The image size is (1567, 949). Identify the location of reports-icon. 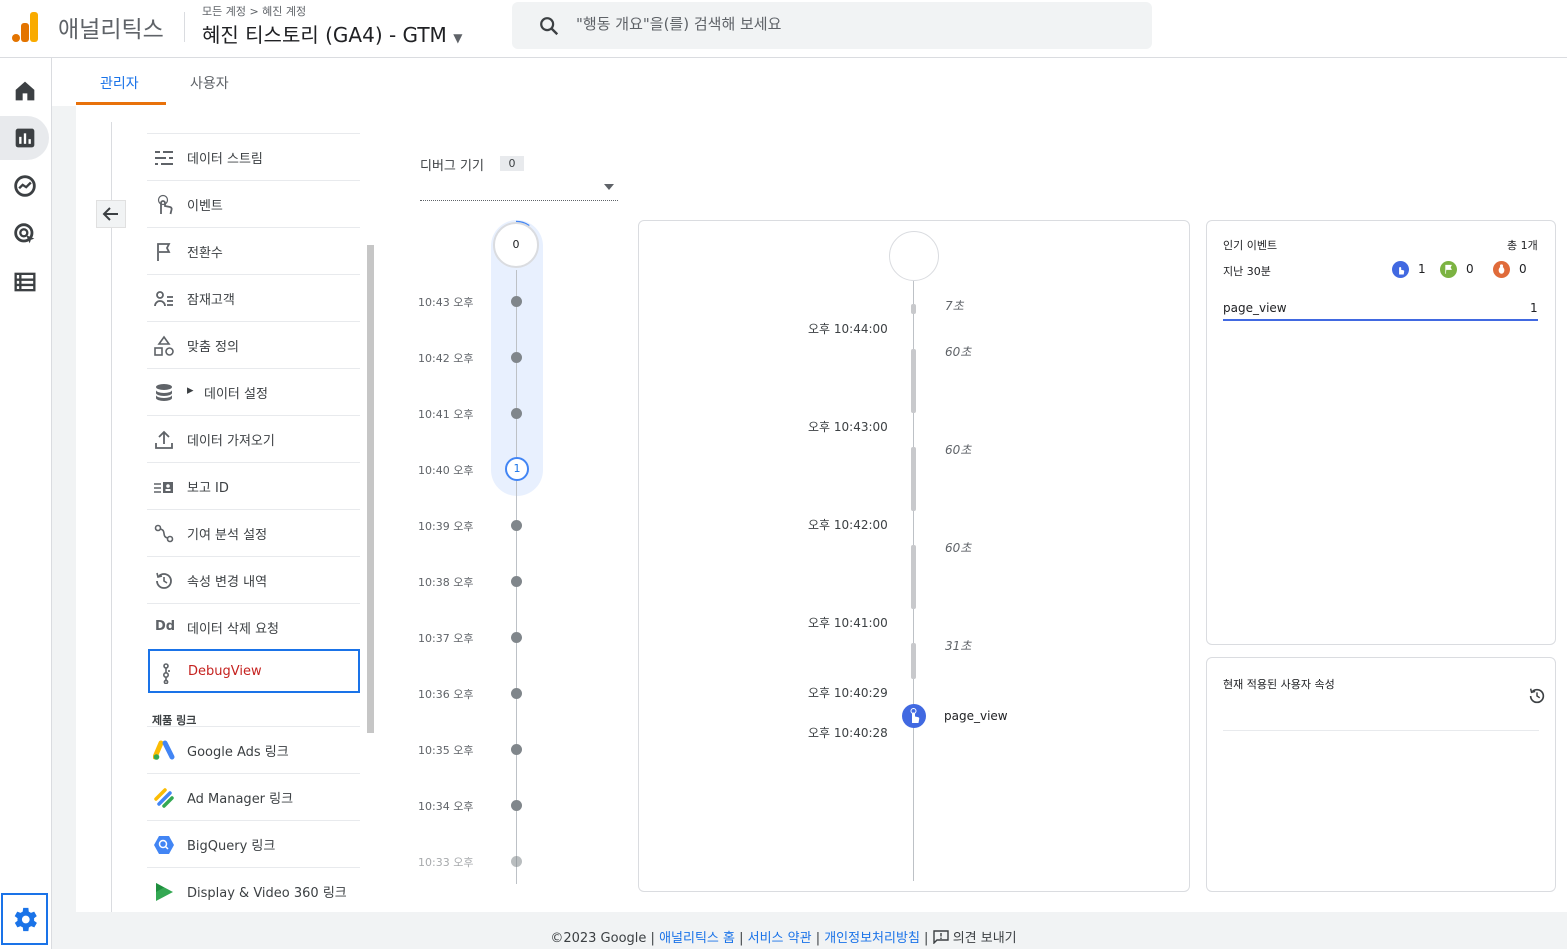
(25, 138).